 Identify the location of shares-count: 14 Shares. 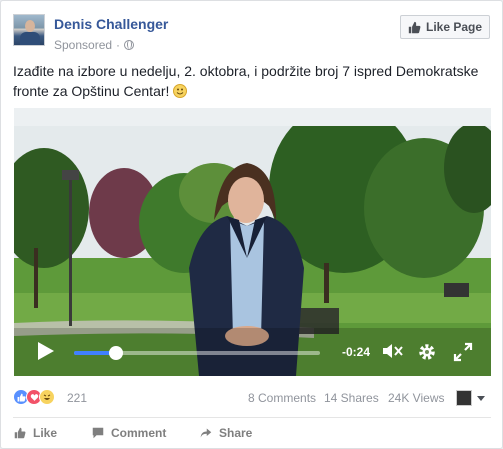
(351, 398).